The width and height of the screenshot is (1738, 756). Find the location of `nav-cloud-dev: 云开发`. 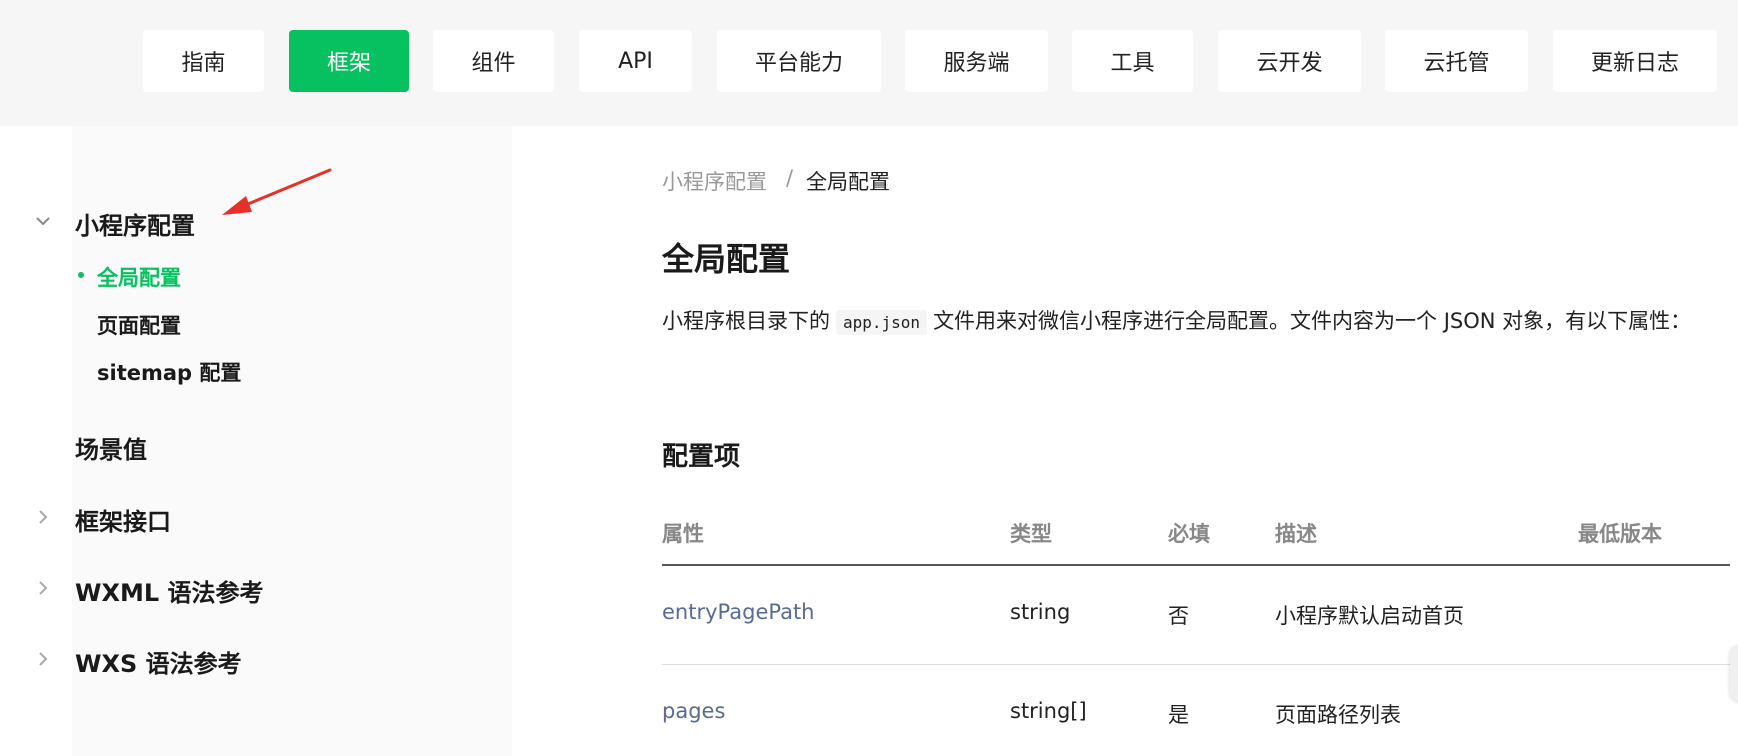

nav-cloud-dev: 云开发 is located at coordinates (1289, 61).